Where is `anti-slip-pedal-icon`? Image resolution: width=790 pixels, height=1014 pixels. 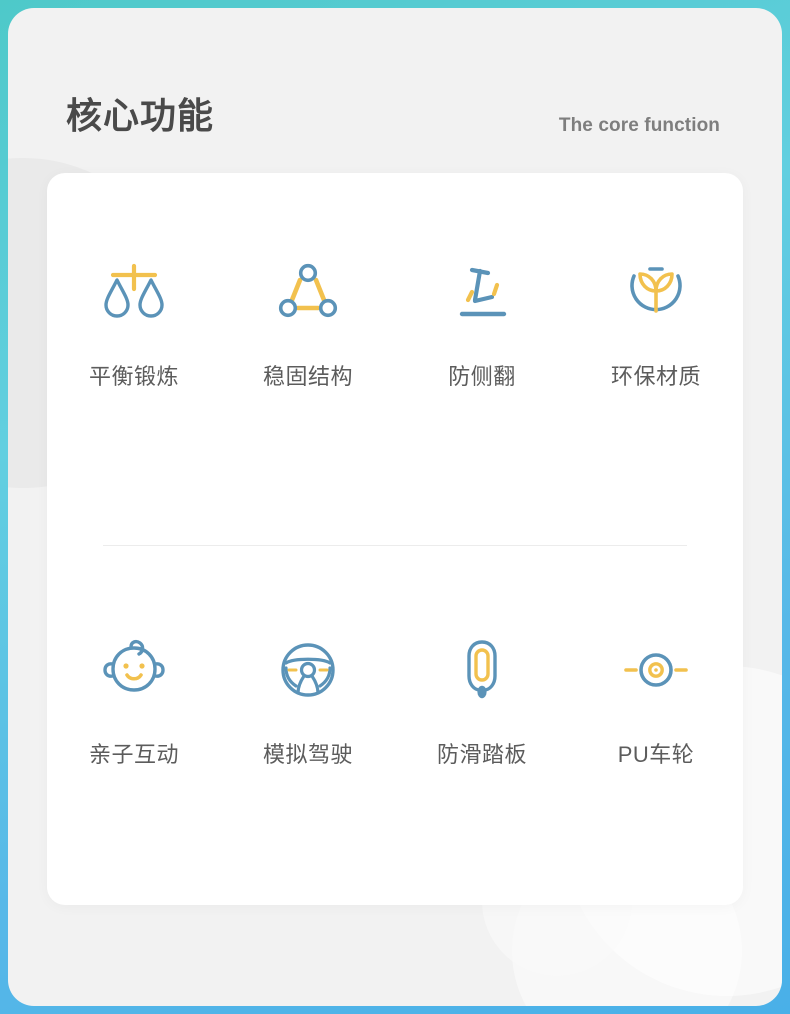
anti-slip-pedal-icon is located at coordinates (482, 670).